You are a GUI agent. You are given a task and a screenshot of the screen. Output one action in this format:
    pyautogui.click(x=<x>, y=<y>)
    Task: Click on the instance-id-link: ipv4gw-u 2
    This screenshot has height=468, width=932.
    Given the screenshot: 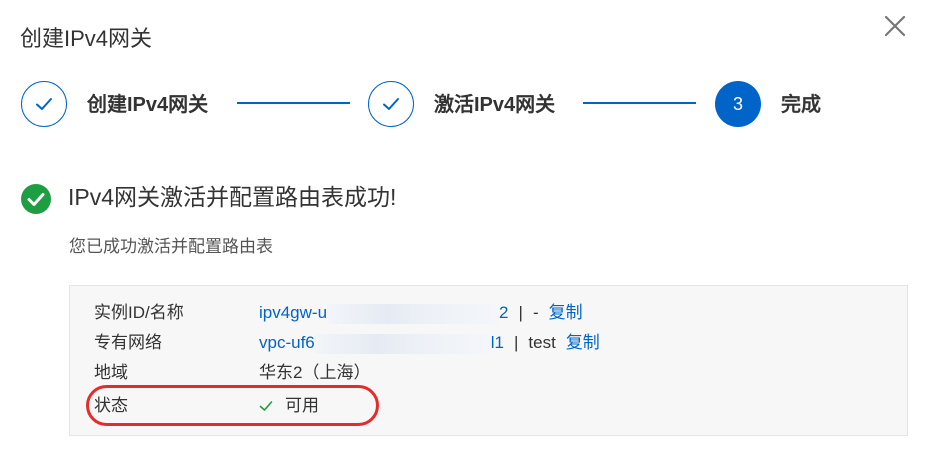 What is the action you would take?
    pyautogui.click(x=384, y=313)
    